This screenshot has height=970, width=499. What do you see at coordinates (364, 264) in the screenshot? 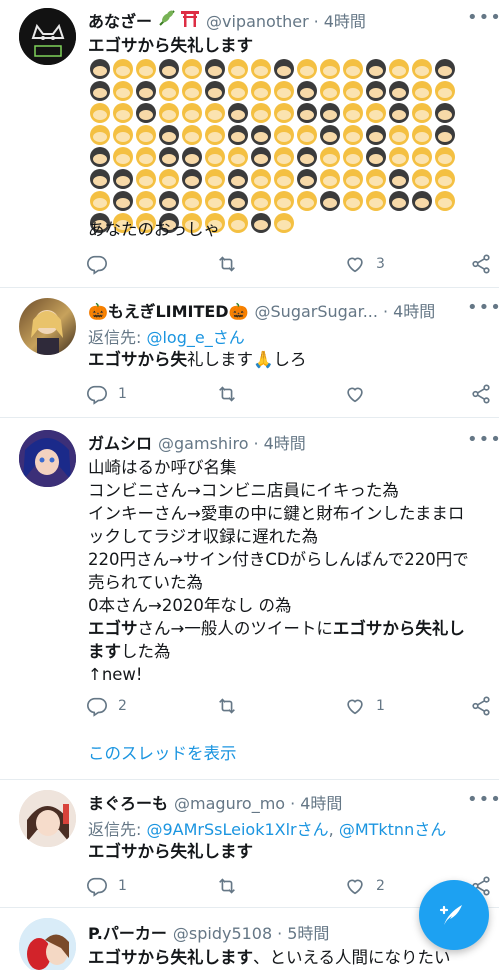
I see `like-button: 3` at bounding box center [364, 264].